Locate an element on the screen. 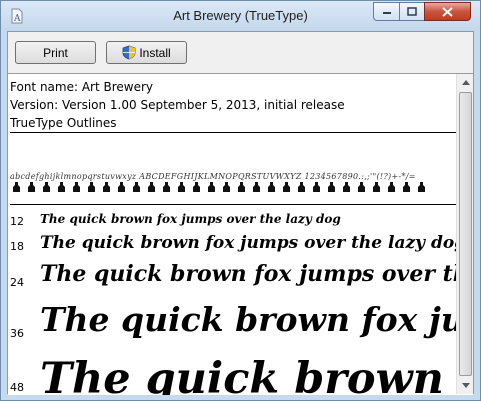 This screenshot has height=401, width=481. sample-size-label: 18 is located at coordinates (17, 246).